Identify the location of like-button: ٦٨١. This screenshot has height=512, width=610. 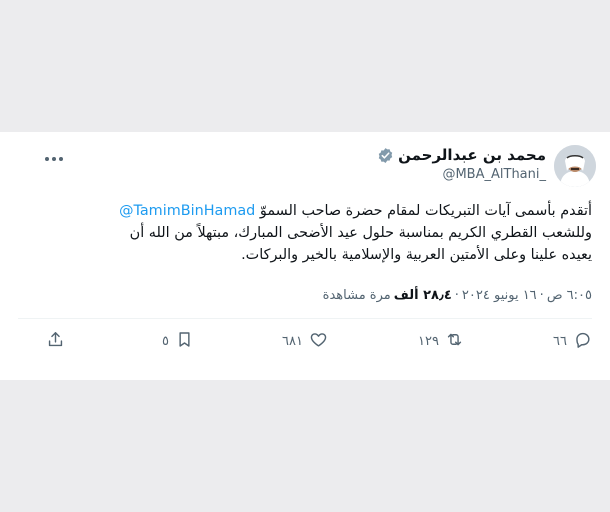
(305, 341).